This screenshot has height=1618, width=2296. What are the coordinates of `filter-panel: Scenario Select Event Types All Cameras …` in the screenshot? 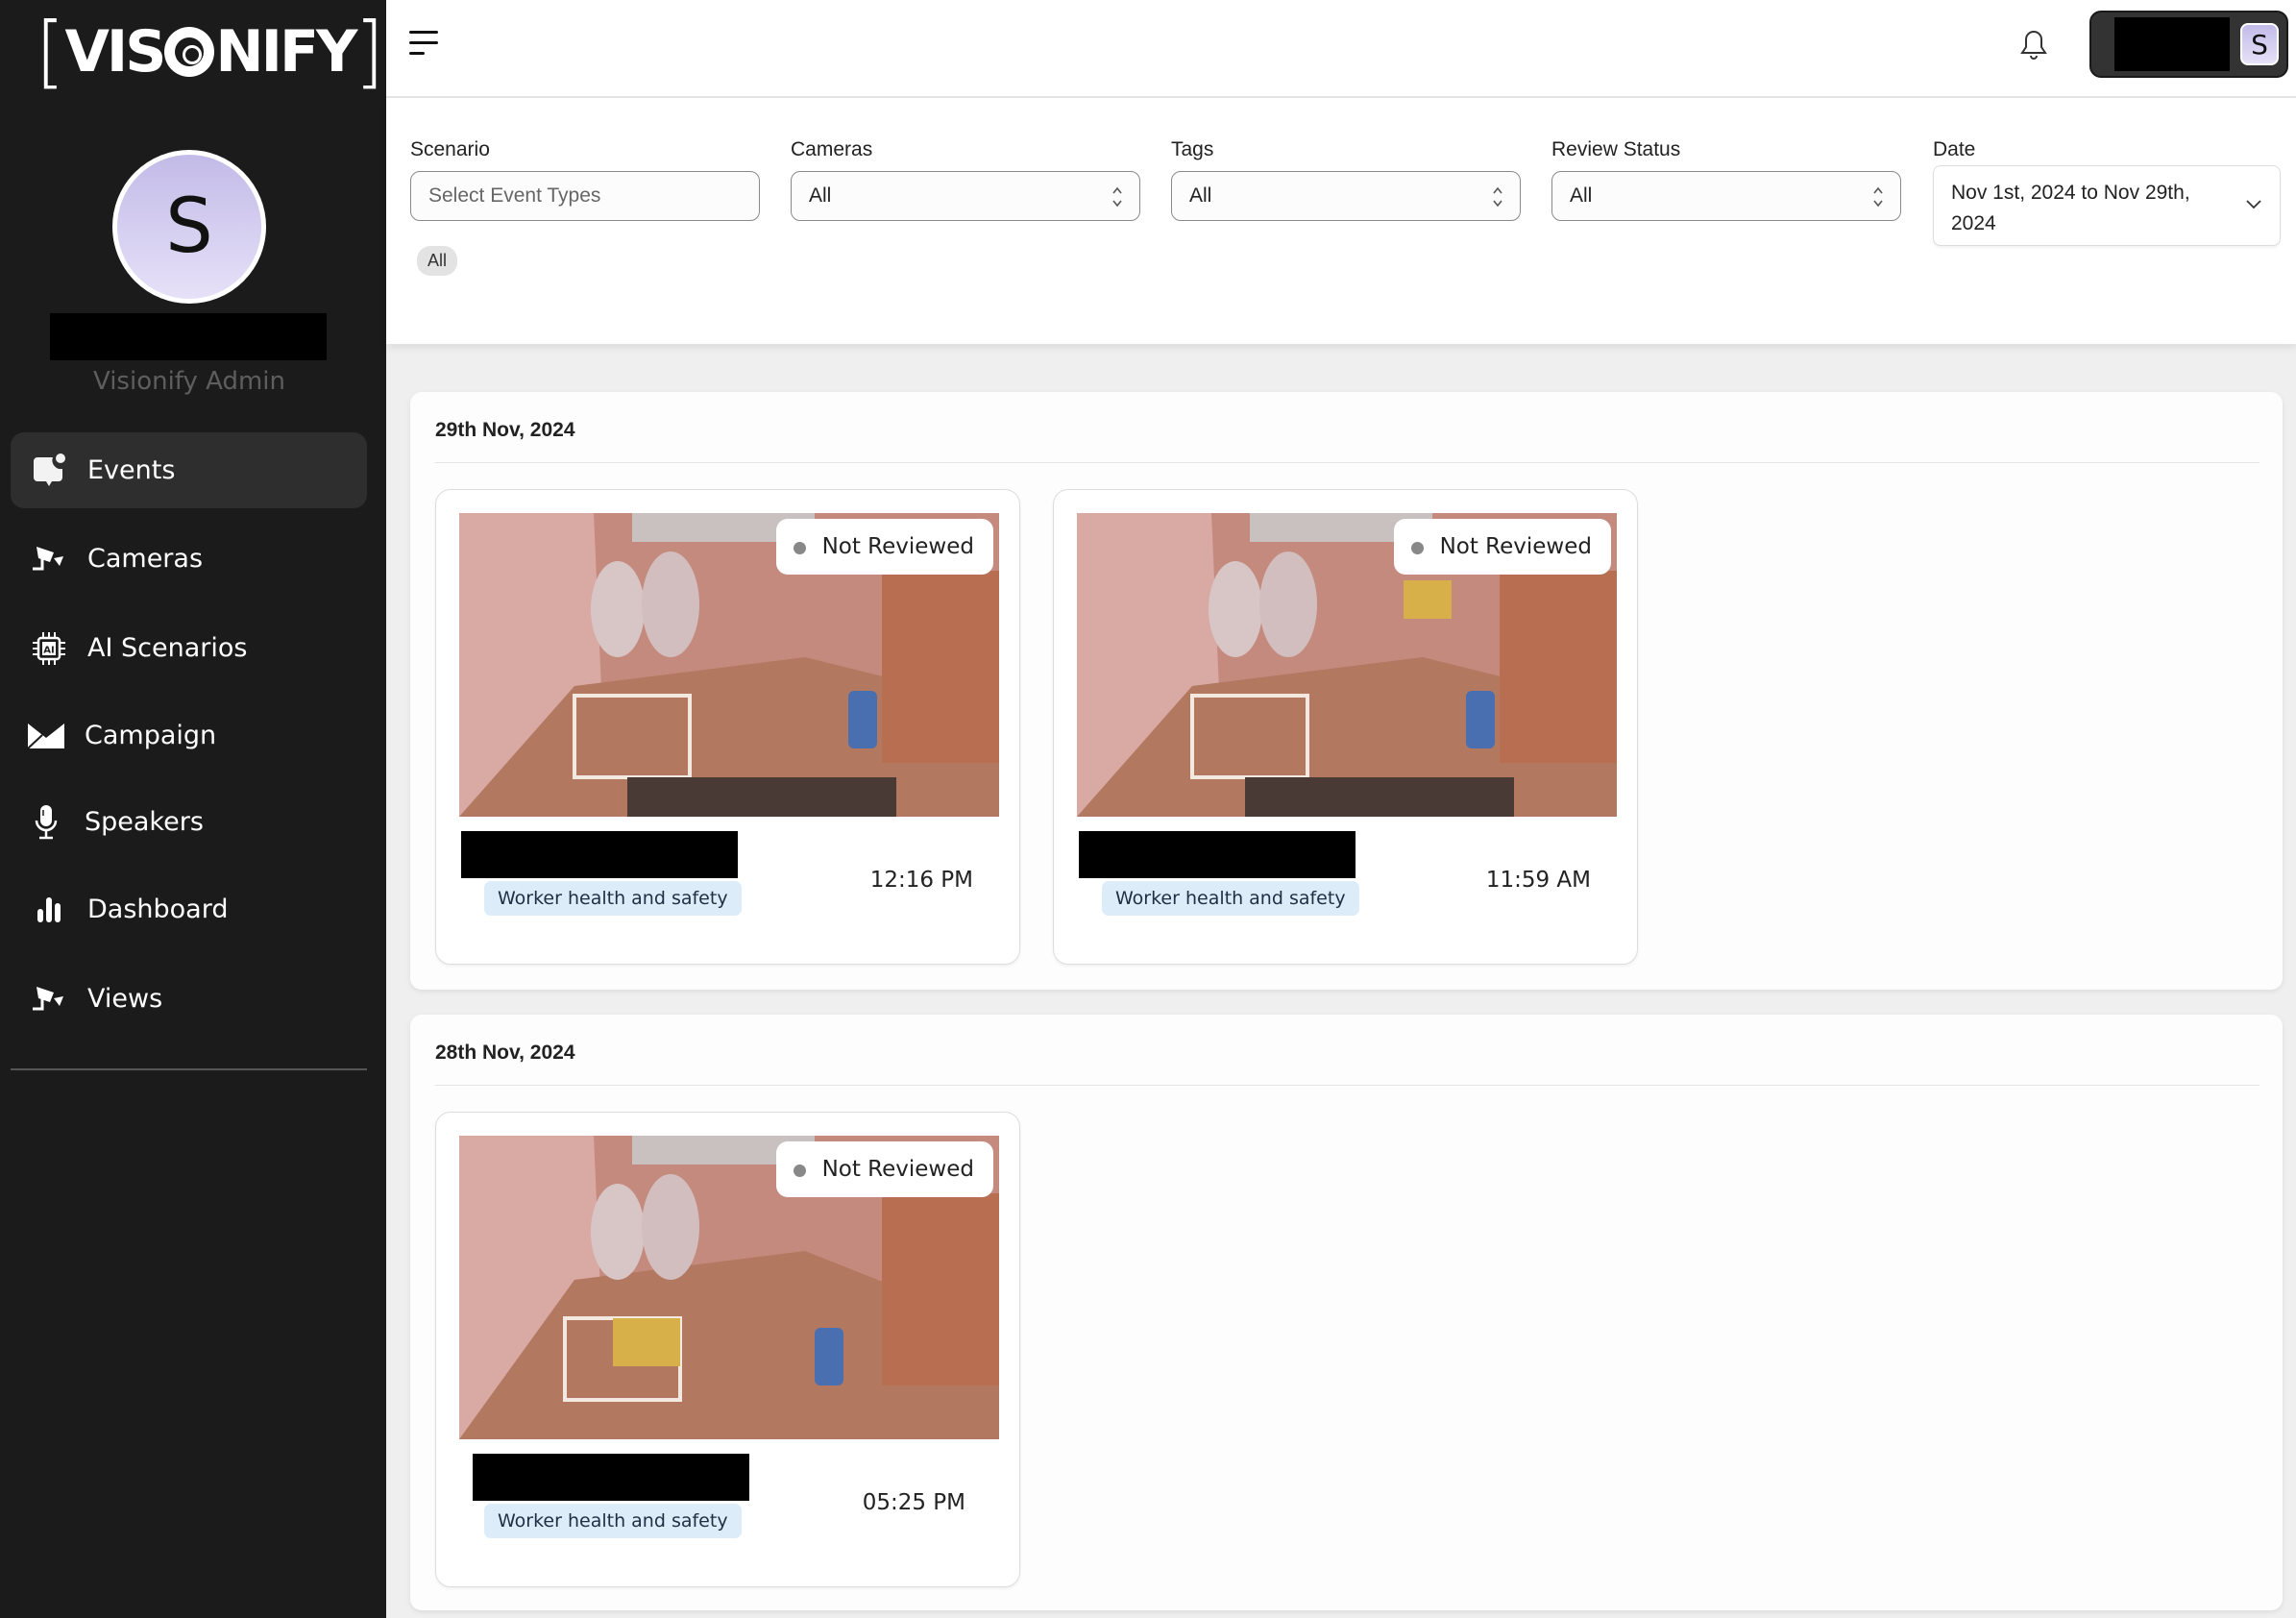 It's located at (1341, 221).